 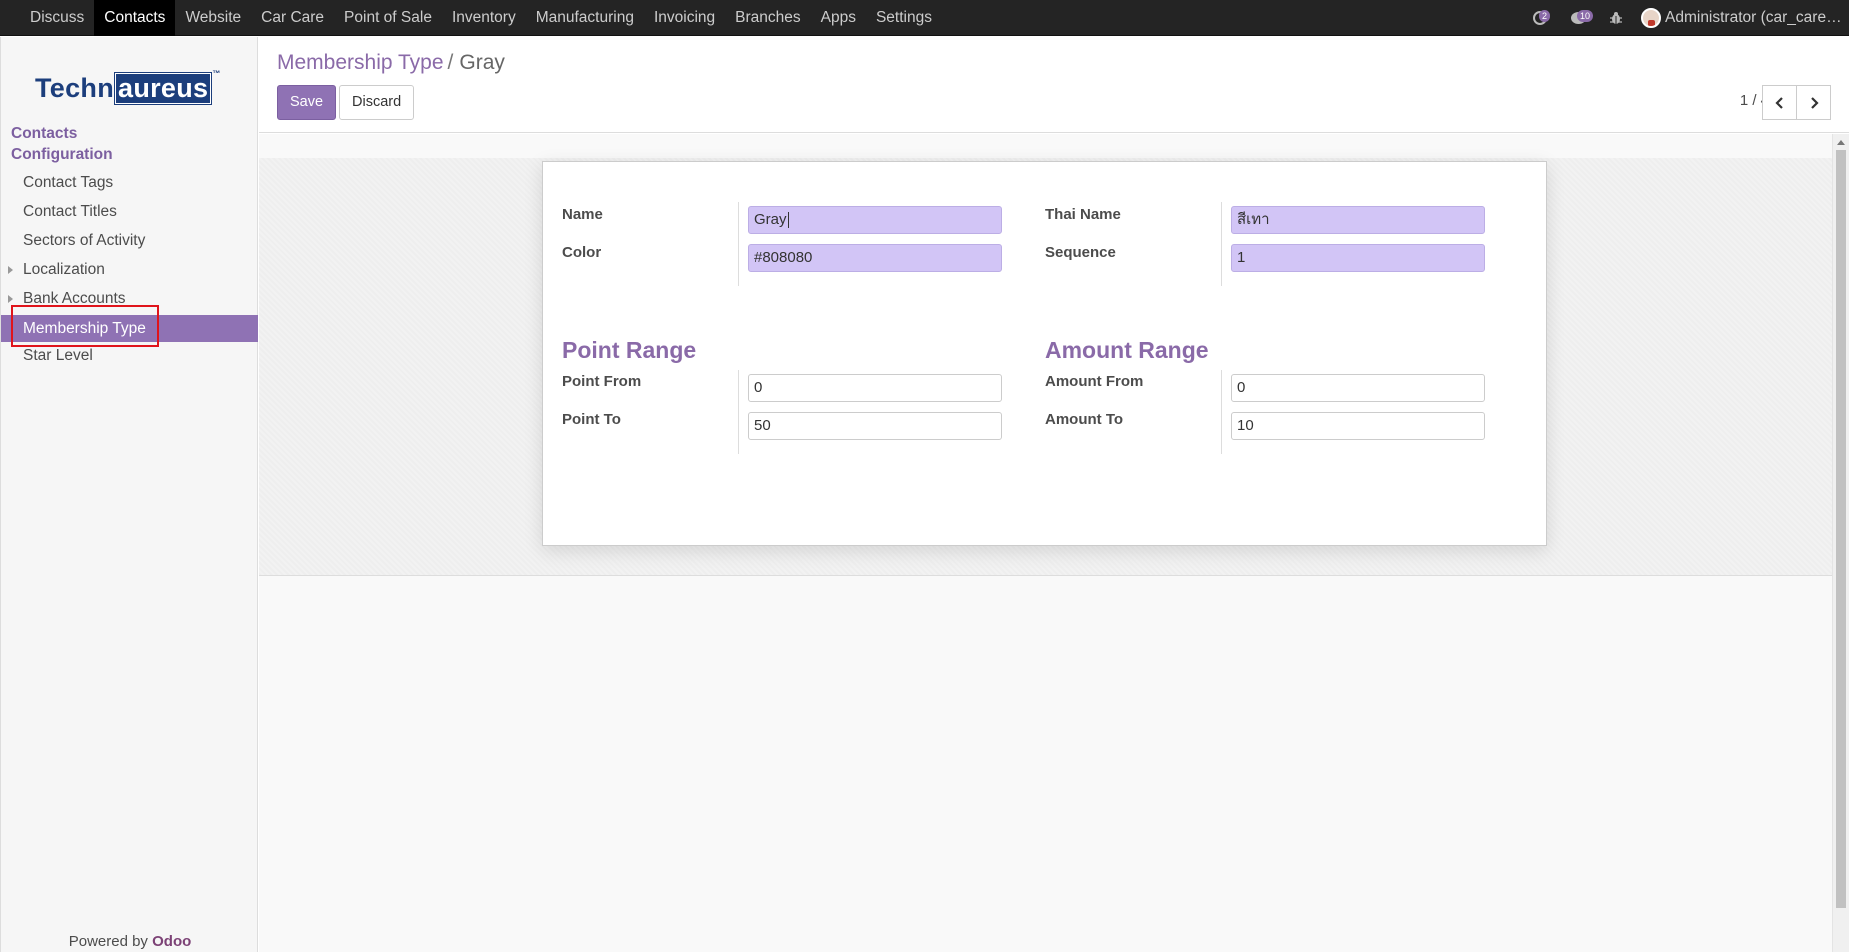 I want to click on menu-manufacturing: Manufacturing, so click(x=585, y=18).